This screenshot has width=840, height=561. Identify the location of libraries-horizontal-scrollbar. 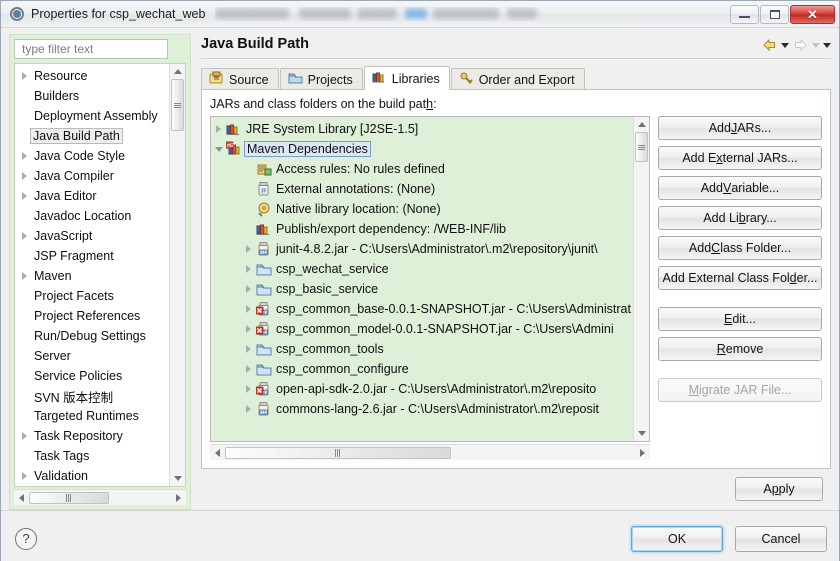
(430, 452).